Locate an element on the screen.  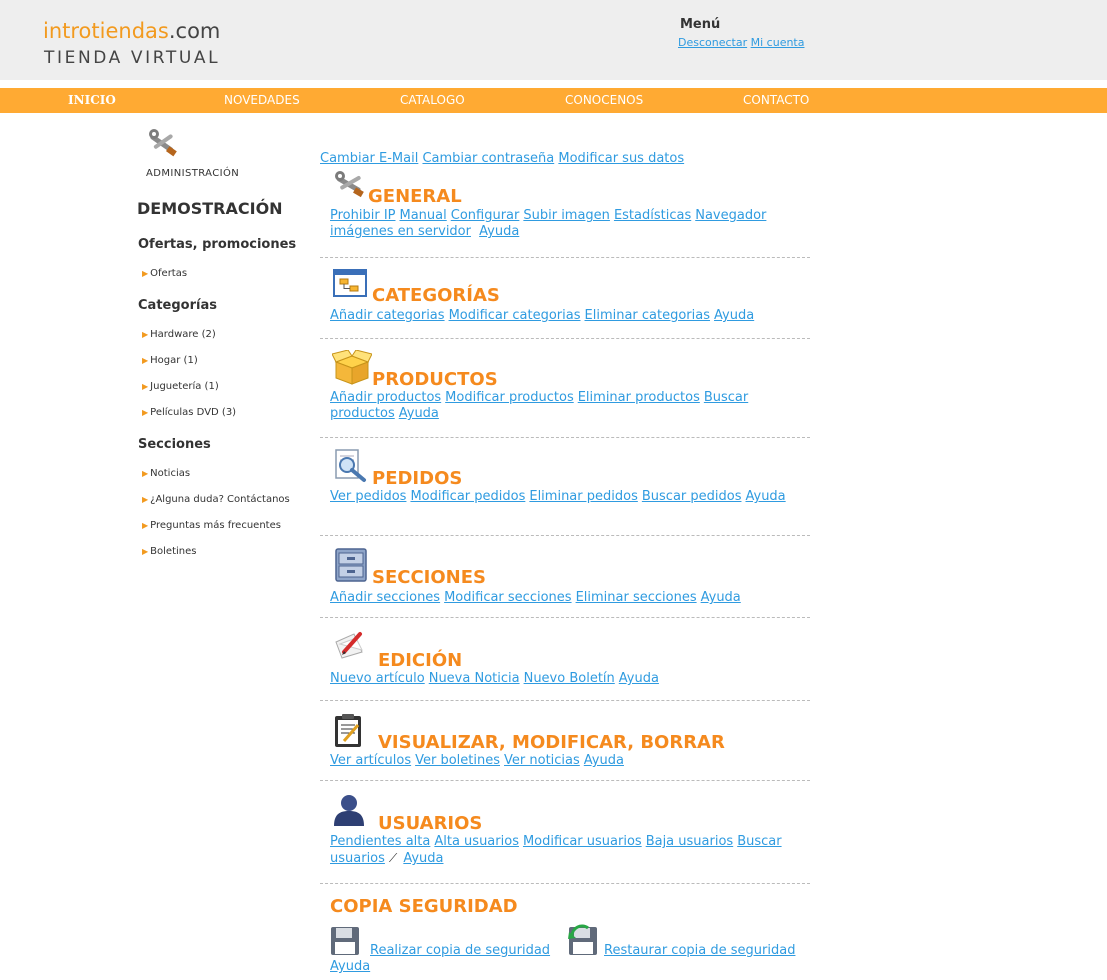
nav-contacto: CONTACTO is located at coordinates (776, 100).